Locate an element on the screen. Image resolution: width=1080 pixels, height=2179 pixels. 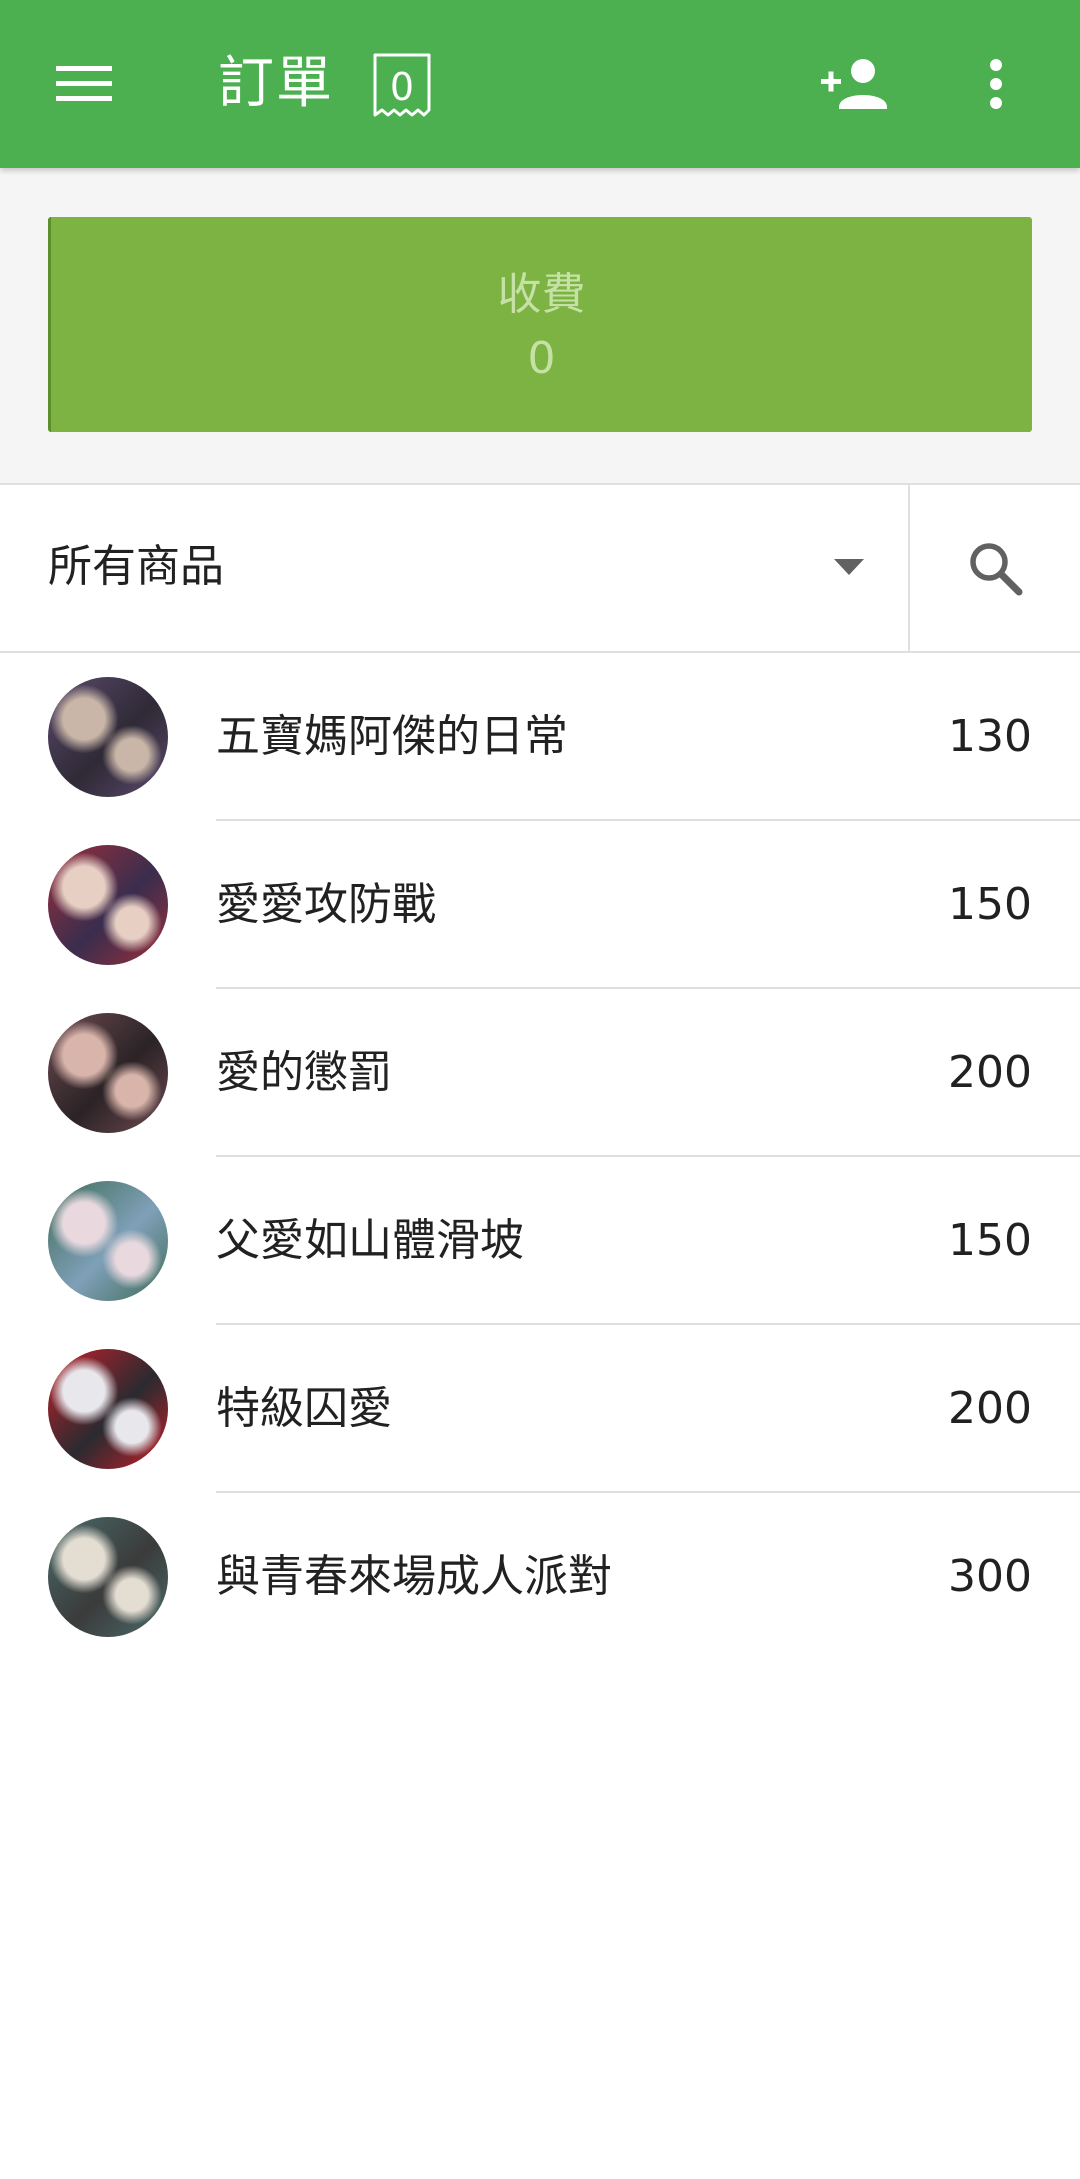
product-row: 與青春來場成人派對 300 is located at coordinates (540, 1577).